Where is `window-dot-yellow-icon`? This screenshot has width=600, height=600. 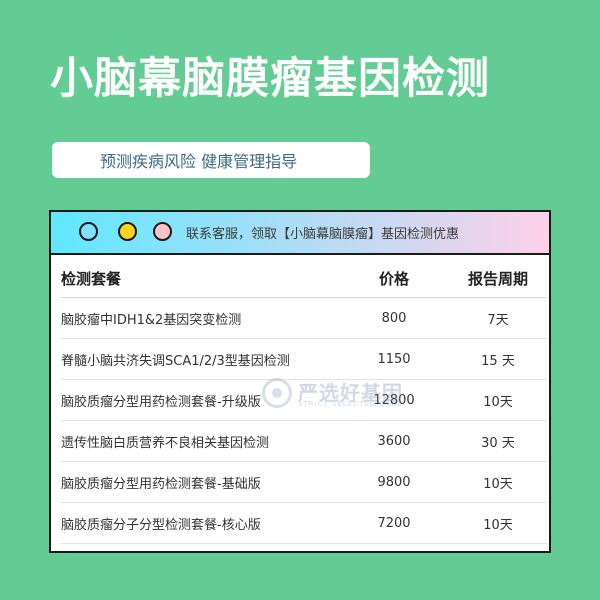 window-dot-yellow-icon is located at coordinates (127, 231).